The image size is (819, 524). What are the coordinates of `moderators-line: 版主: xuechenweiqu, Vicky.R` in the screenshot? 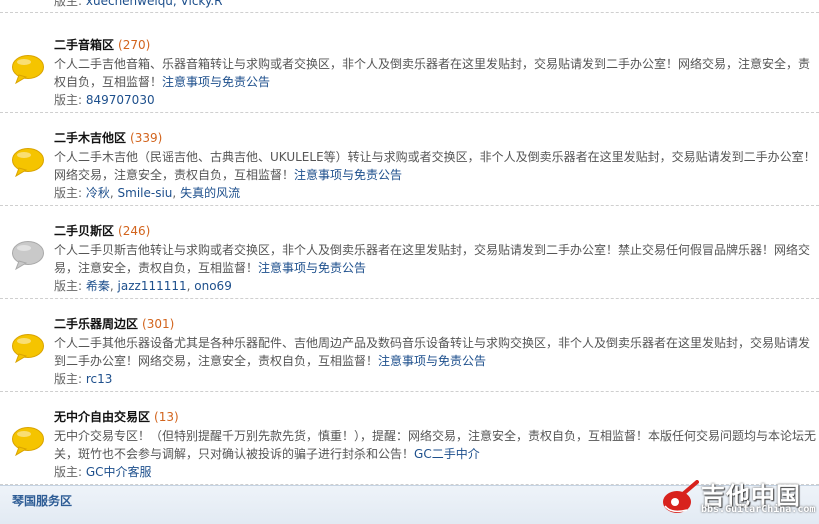 It's located at (138, 4).